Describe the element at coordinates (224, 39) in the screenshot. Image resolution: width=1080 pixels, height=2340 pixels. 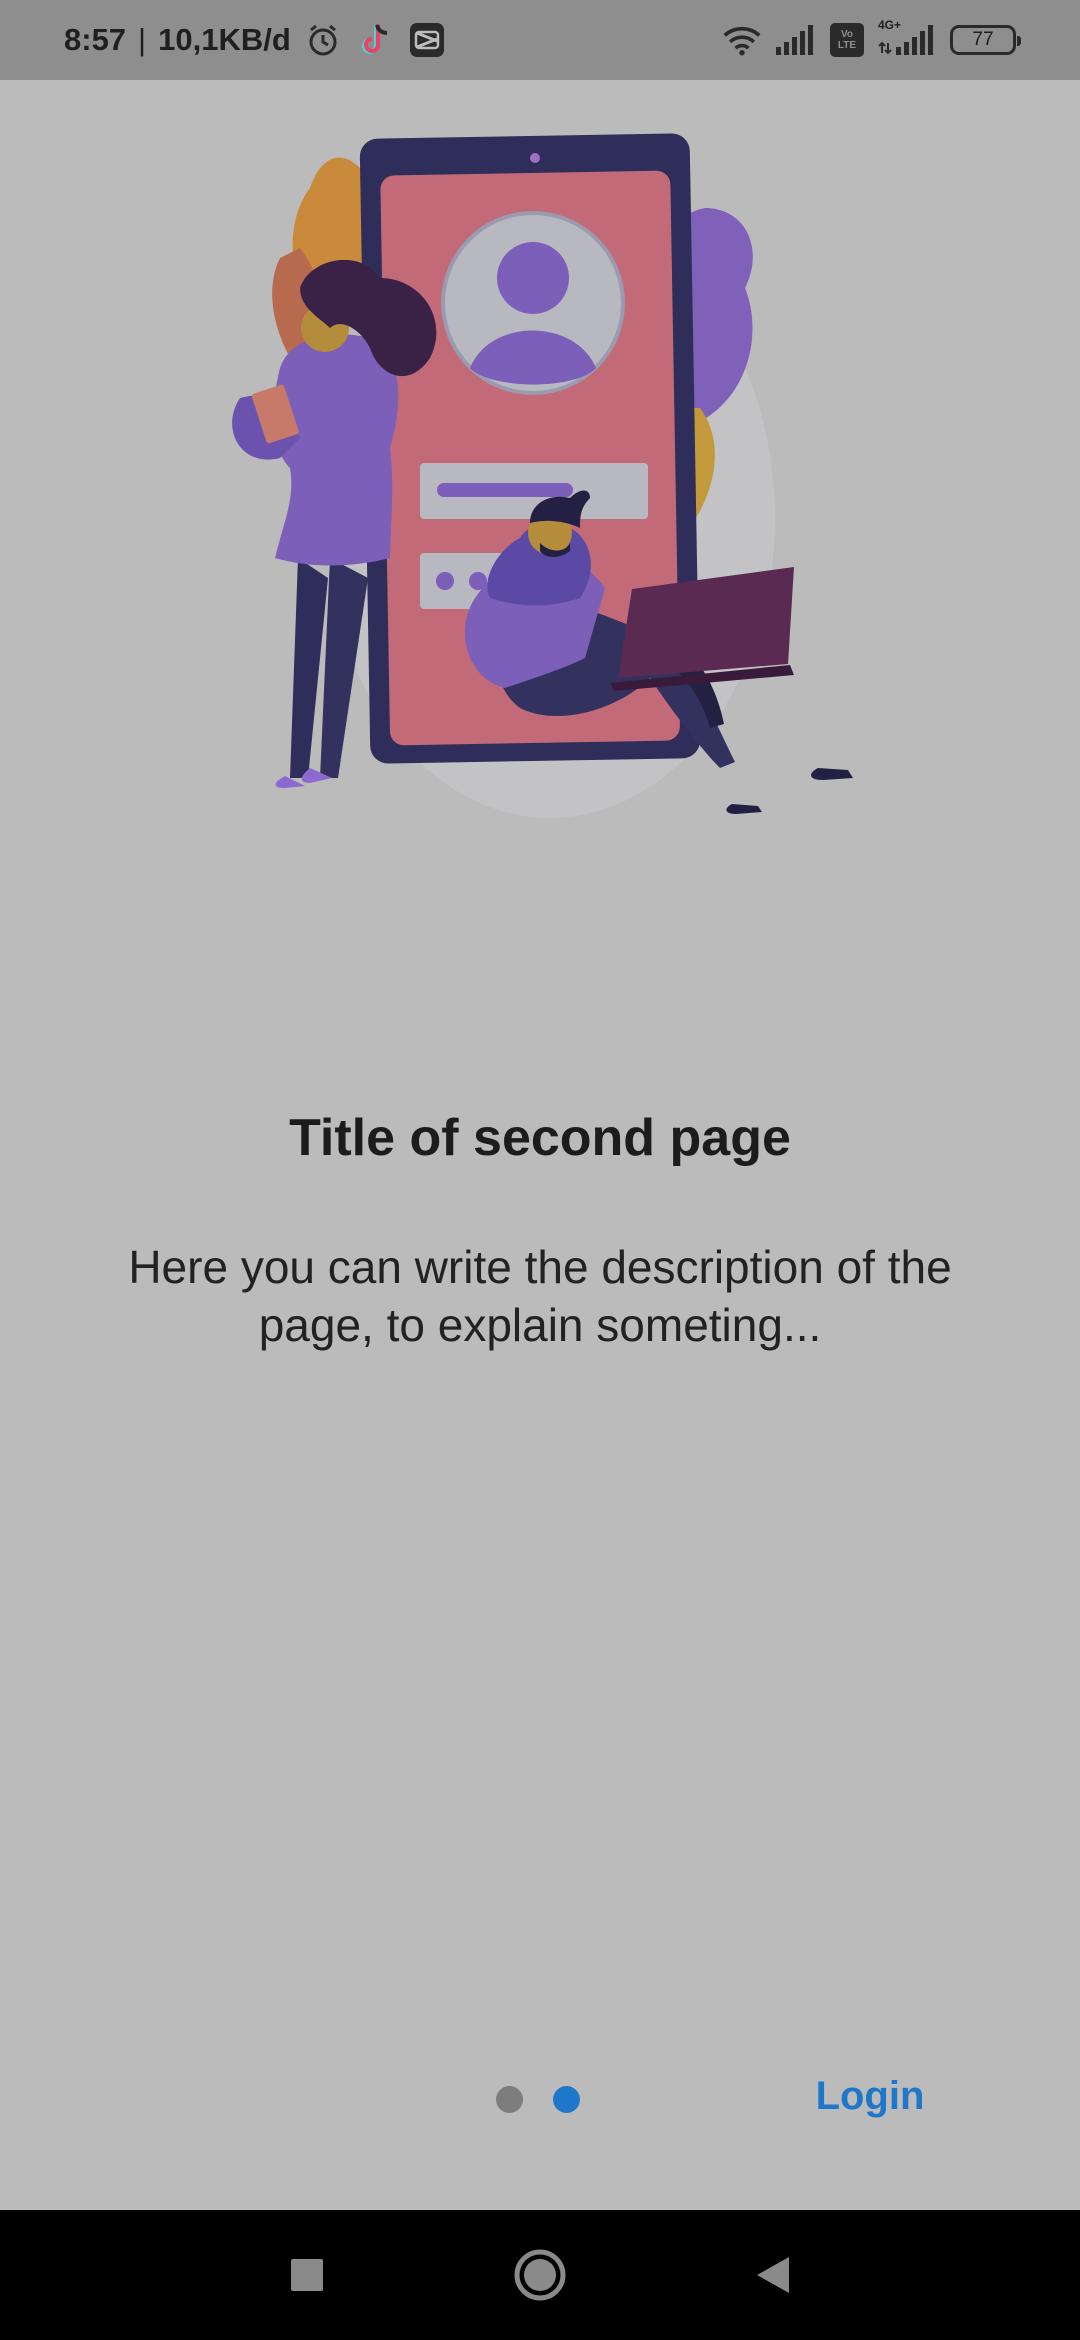
I see `network-speed: 10,1KB/d` at that location.